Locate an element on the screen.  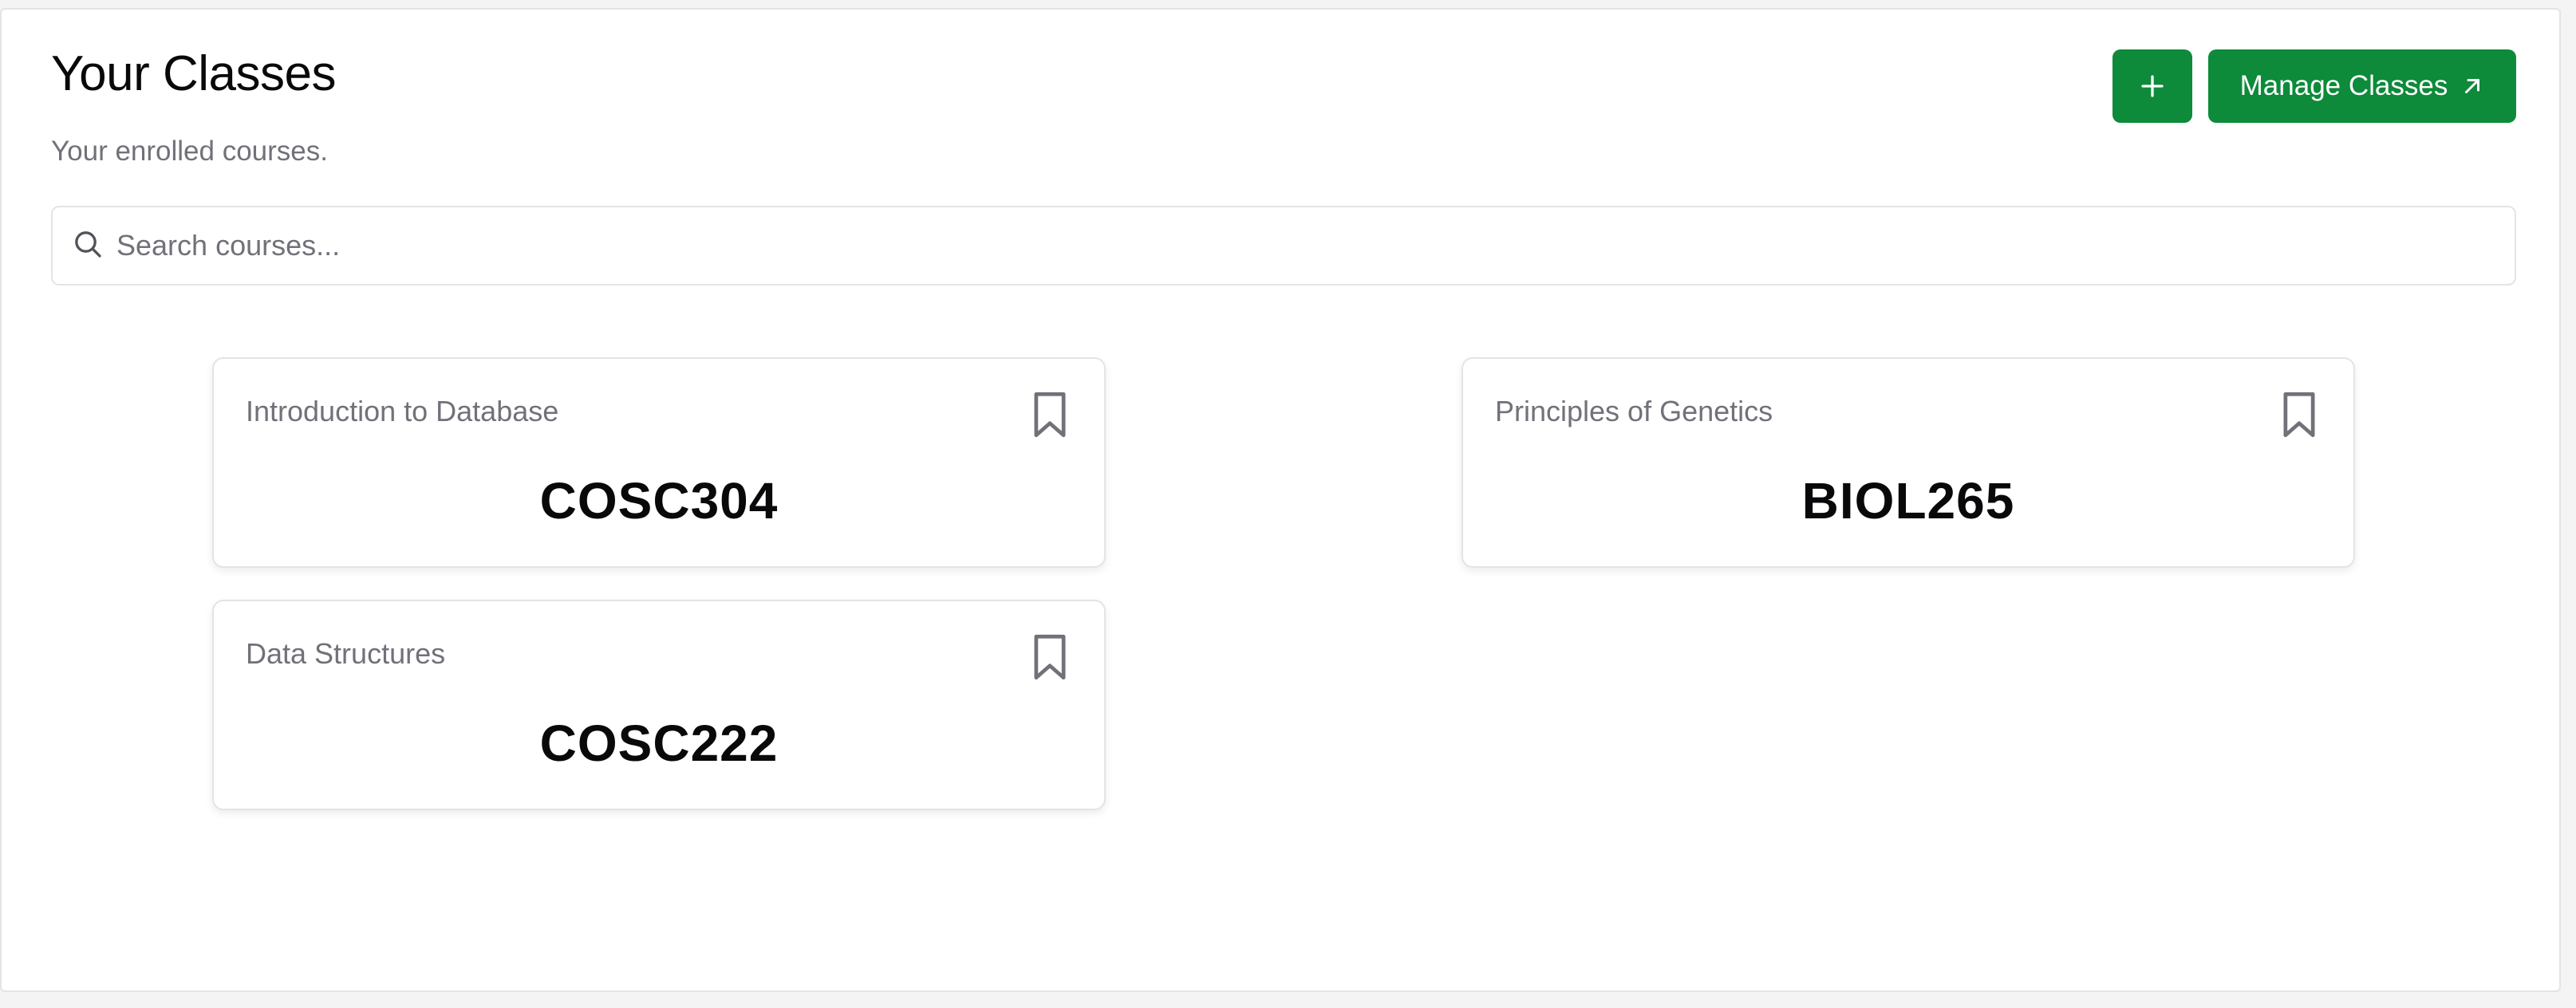
course-code: BIOL265 is located at coordinates (1908, 501).